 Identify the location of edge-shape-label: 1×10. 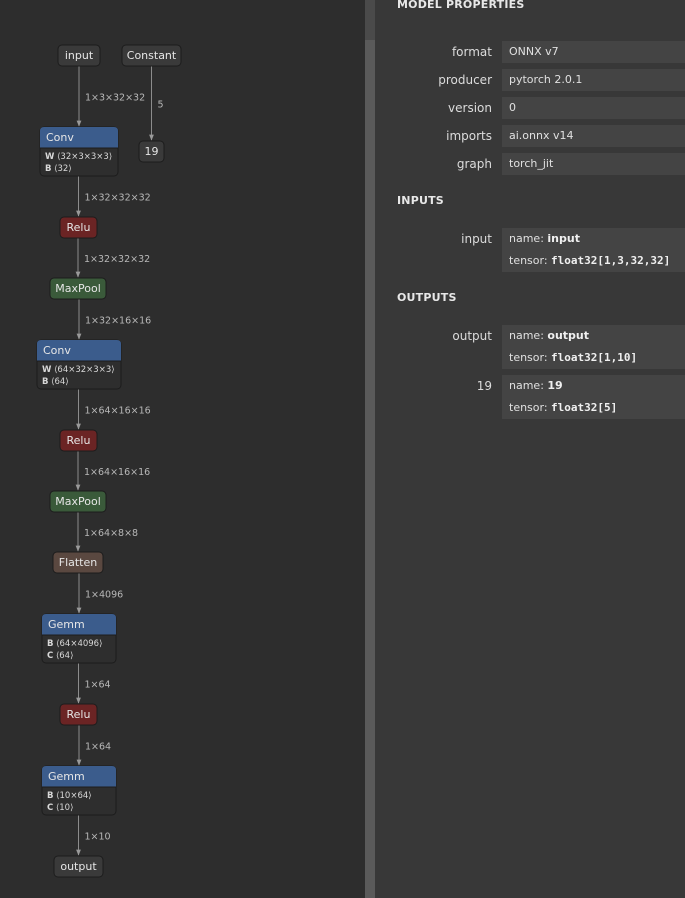
(98, 837).